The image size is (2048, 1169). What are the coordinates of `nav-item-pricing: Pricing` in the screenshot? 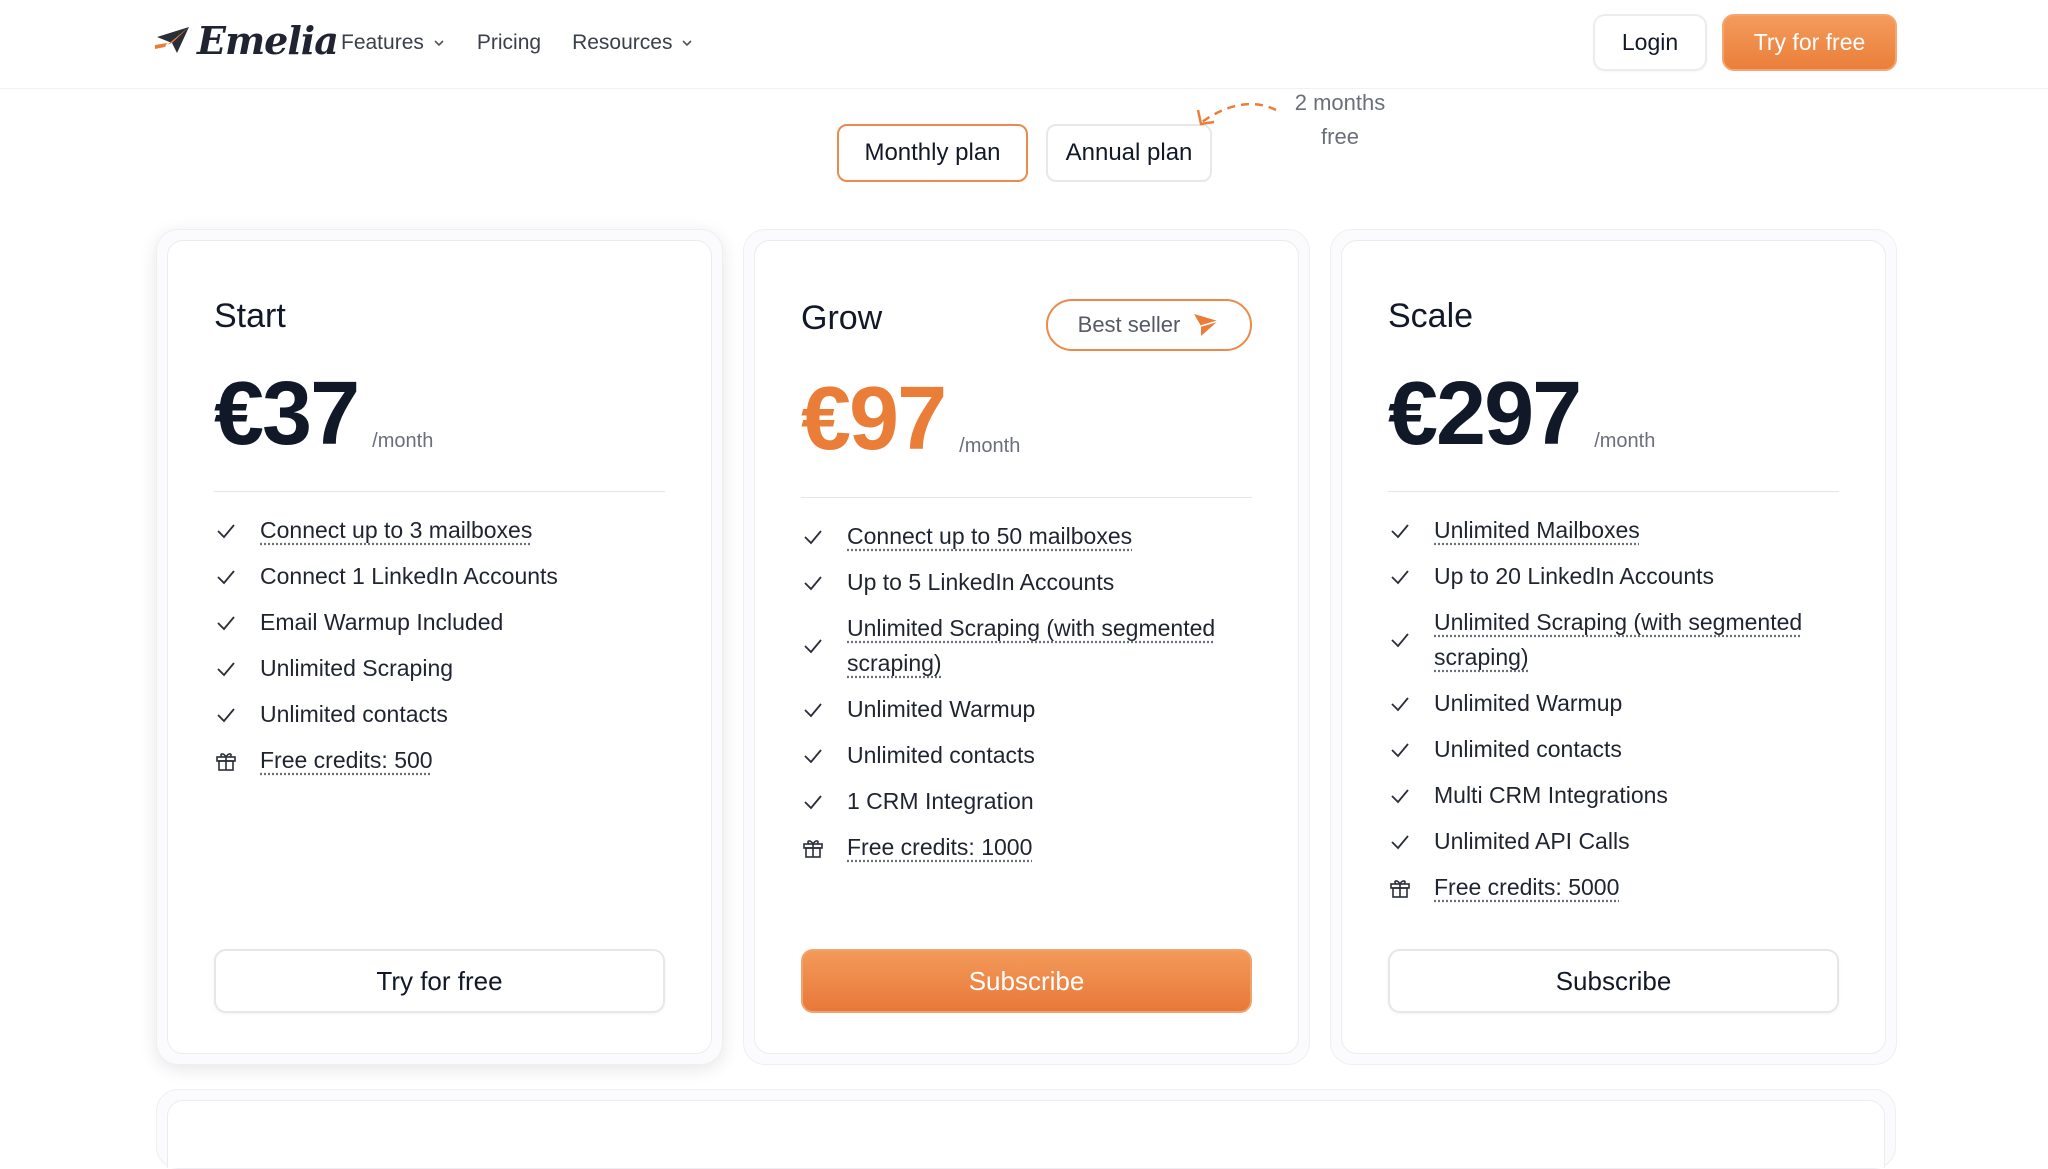 It's located at (509, 43).